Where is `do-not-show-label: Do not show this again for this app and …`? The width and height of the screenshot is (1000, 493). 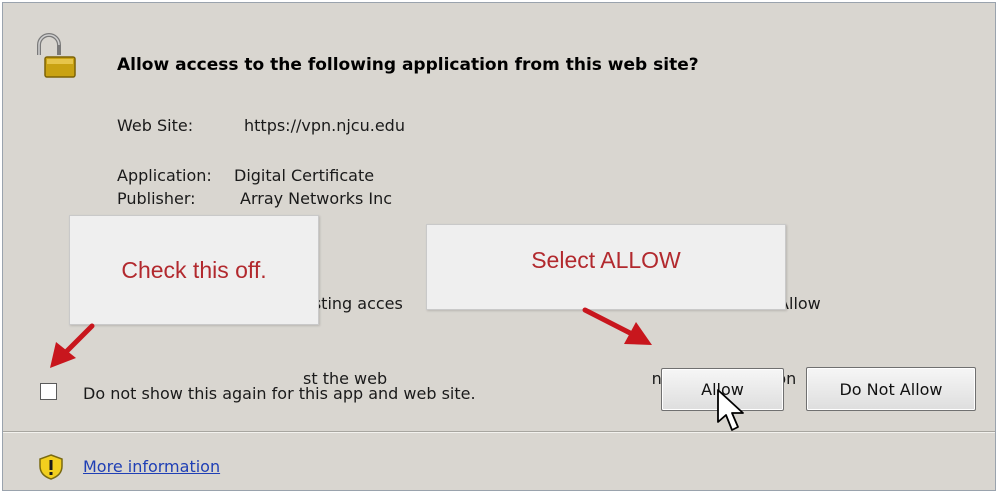 do-not-show-label: Do not show this again for this app and … is located at coordinates (279, 393).